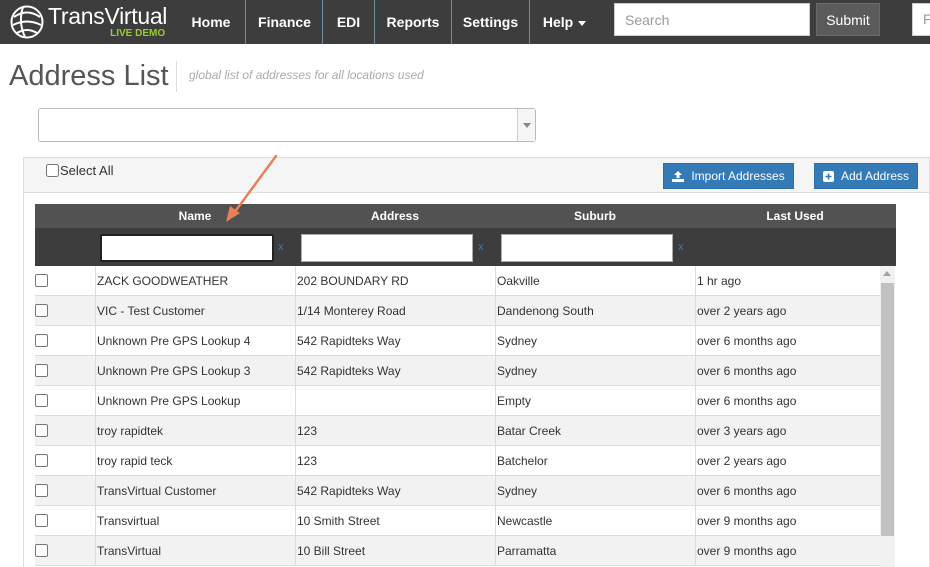 This screenshot has height=567, width=930. Describe the element at coordinates (387, 248) in the screenshot. I see `address-filter-input` at that location.